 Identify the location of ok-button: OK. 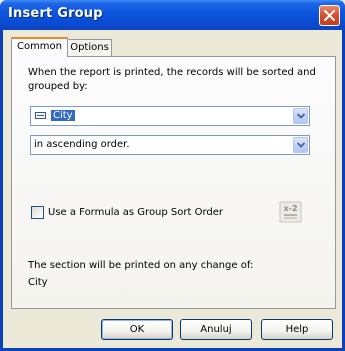
(137, 329).